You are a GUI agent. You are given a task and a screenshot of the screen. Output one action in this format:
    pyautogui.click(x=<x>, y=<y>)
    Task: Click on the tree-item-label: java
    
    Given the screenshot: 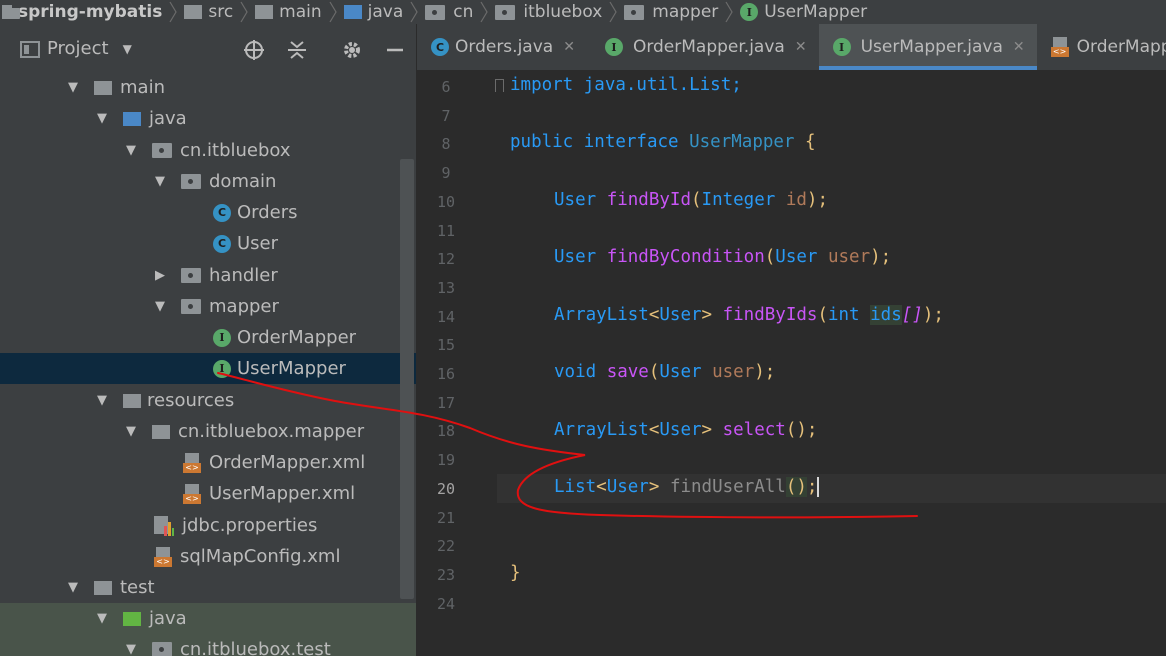 What is the action you would take?
    pyautogui.click(x=168, y=118)
    